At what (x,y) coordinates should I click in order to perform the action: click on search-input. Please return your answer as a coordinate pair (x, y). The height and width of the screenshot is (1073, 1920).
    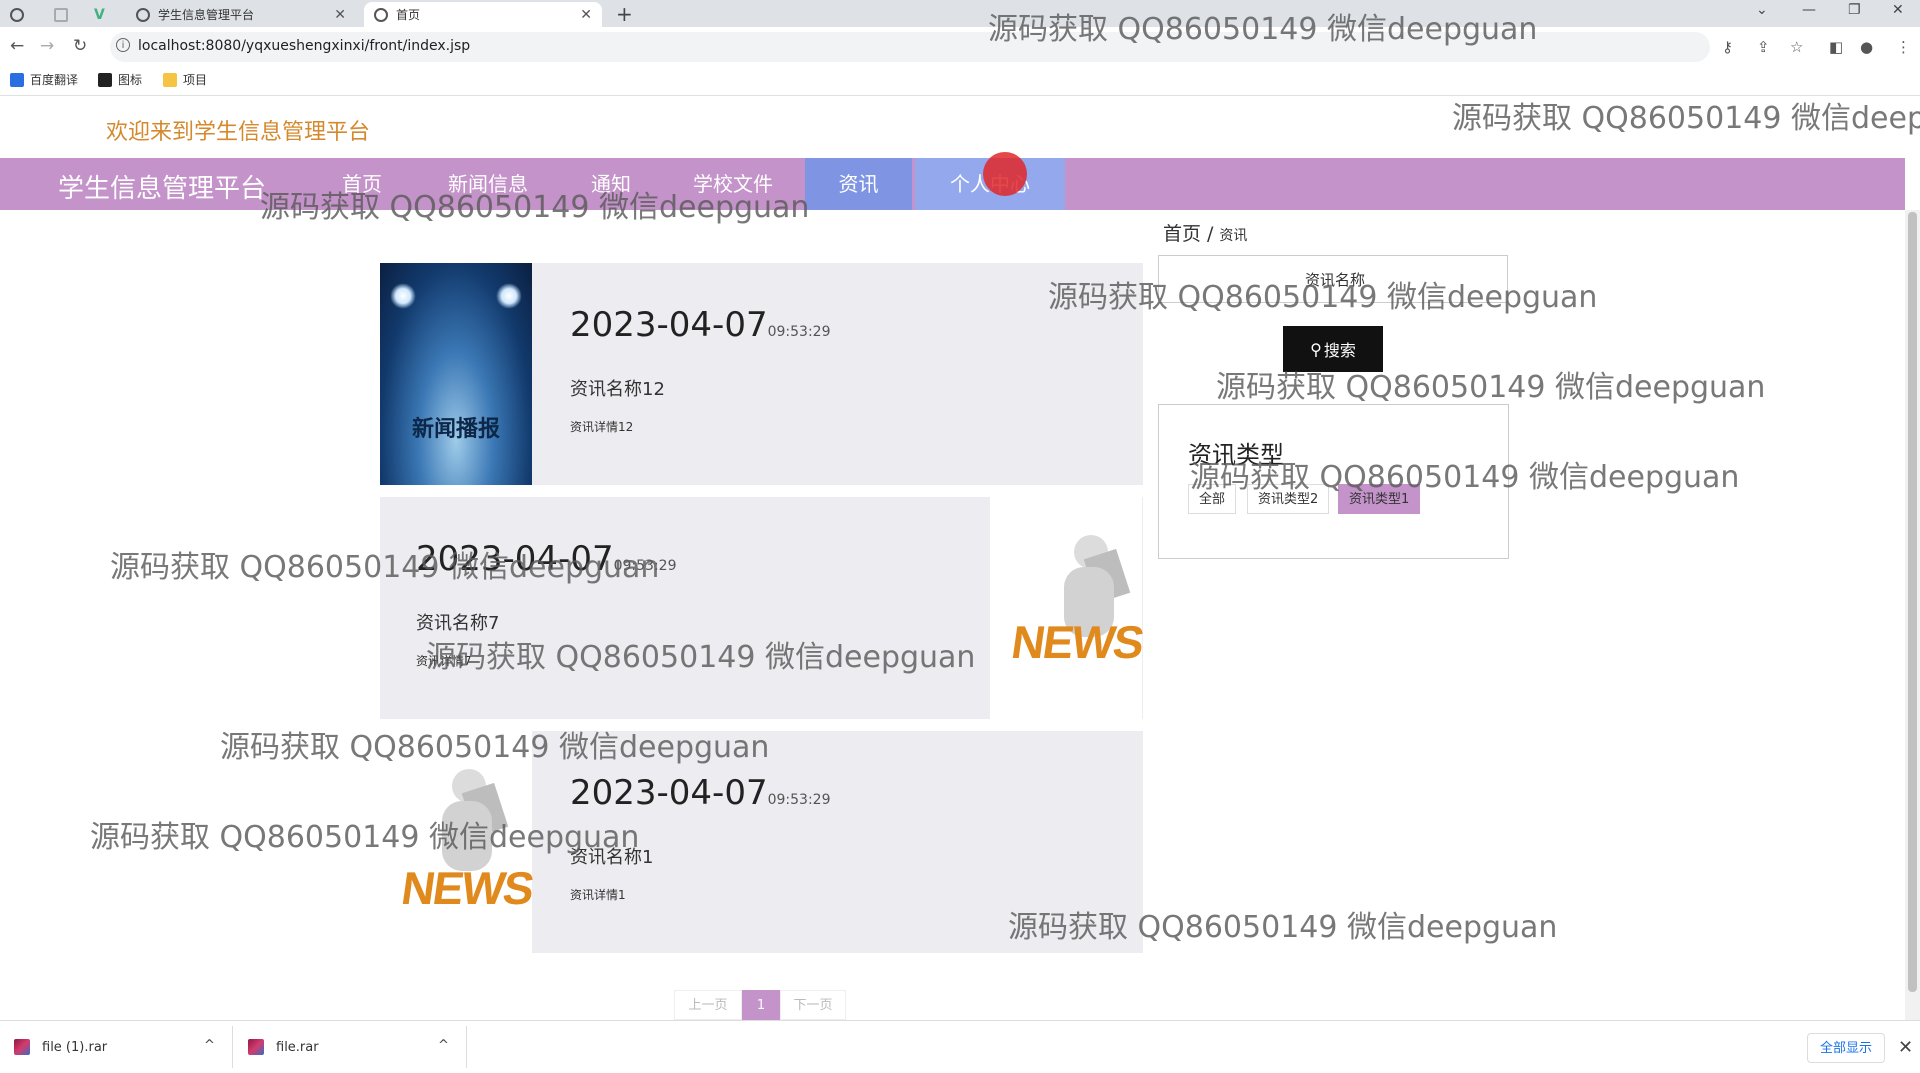
    Looking at the image, I should click on (1335, 280).